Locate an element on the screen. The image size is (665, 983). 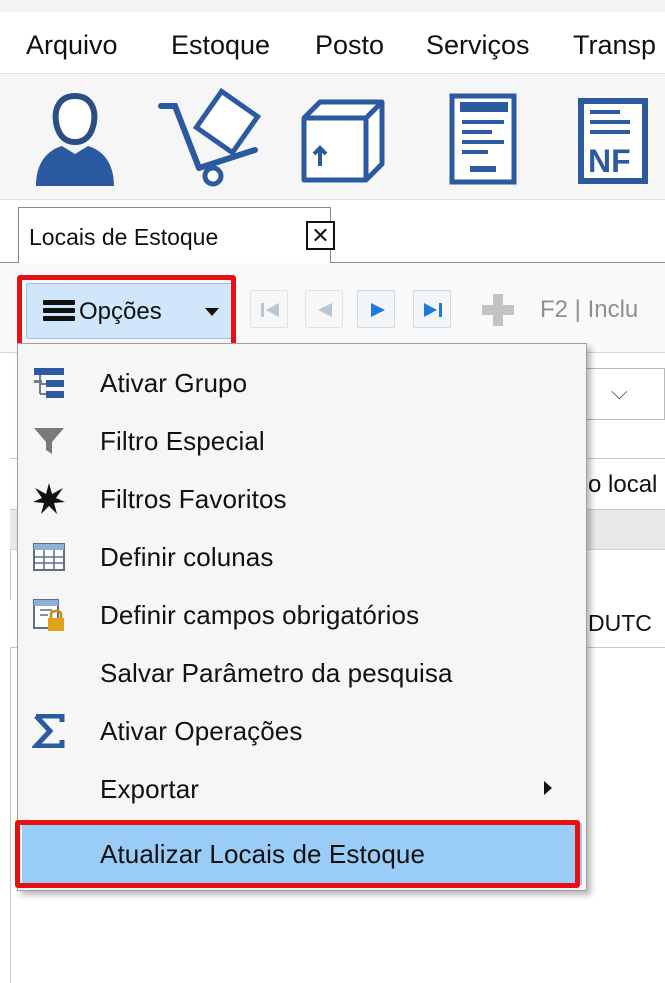
nf-document-icon: NF is located at coordinates (615, 138).